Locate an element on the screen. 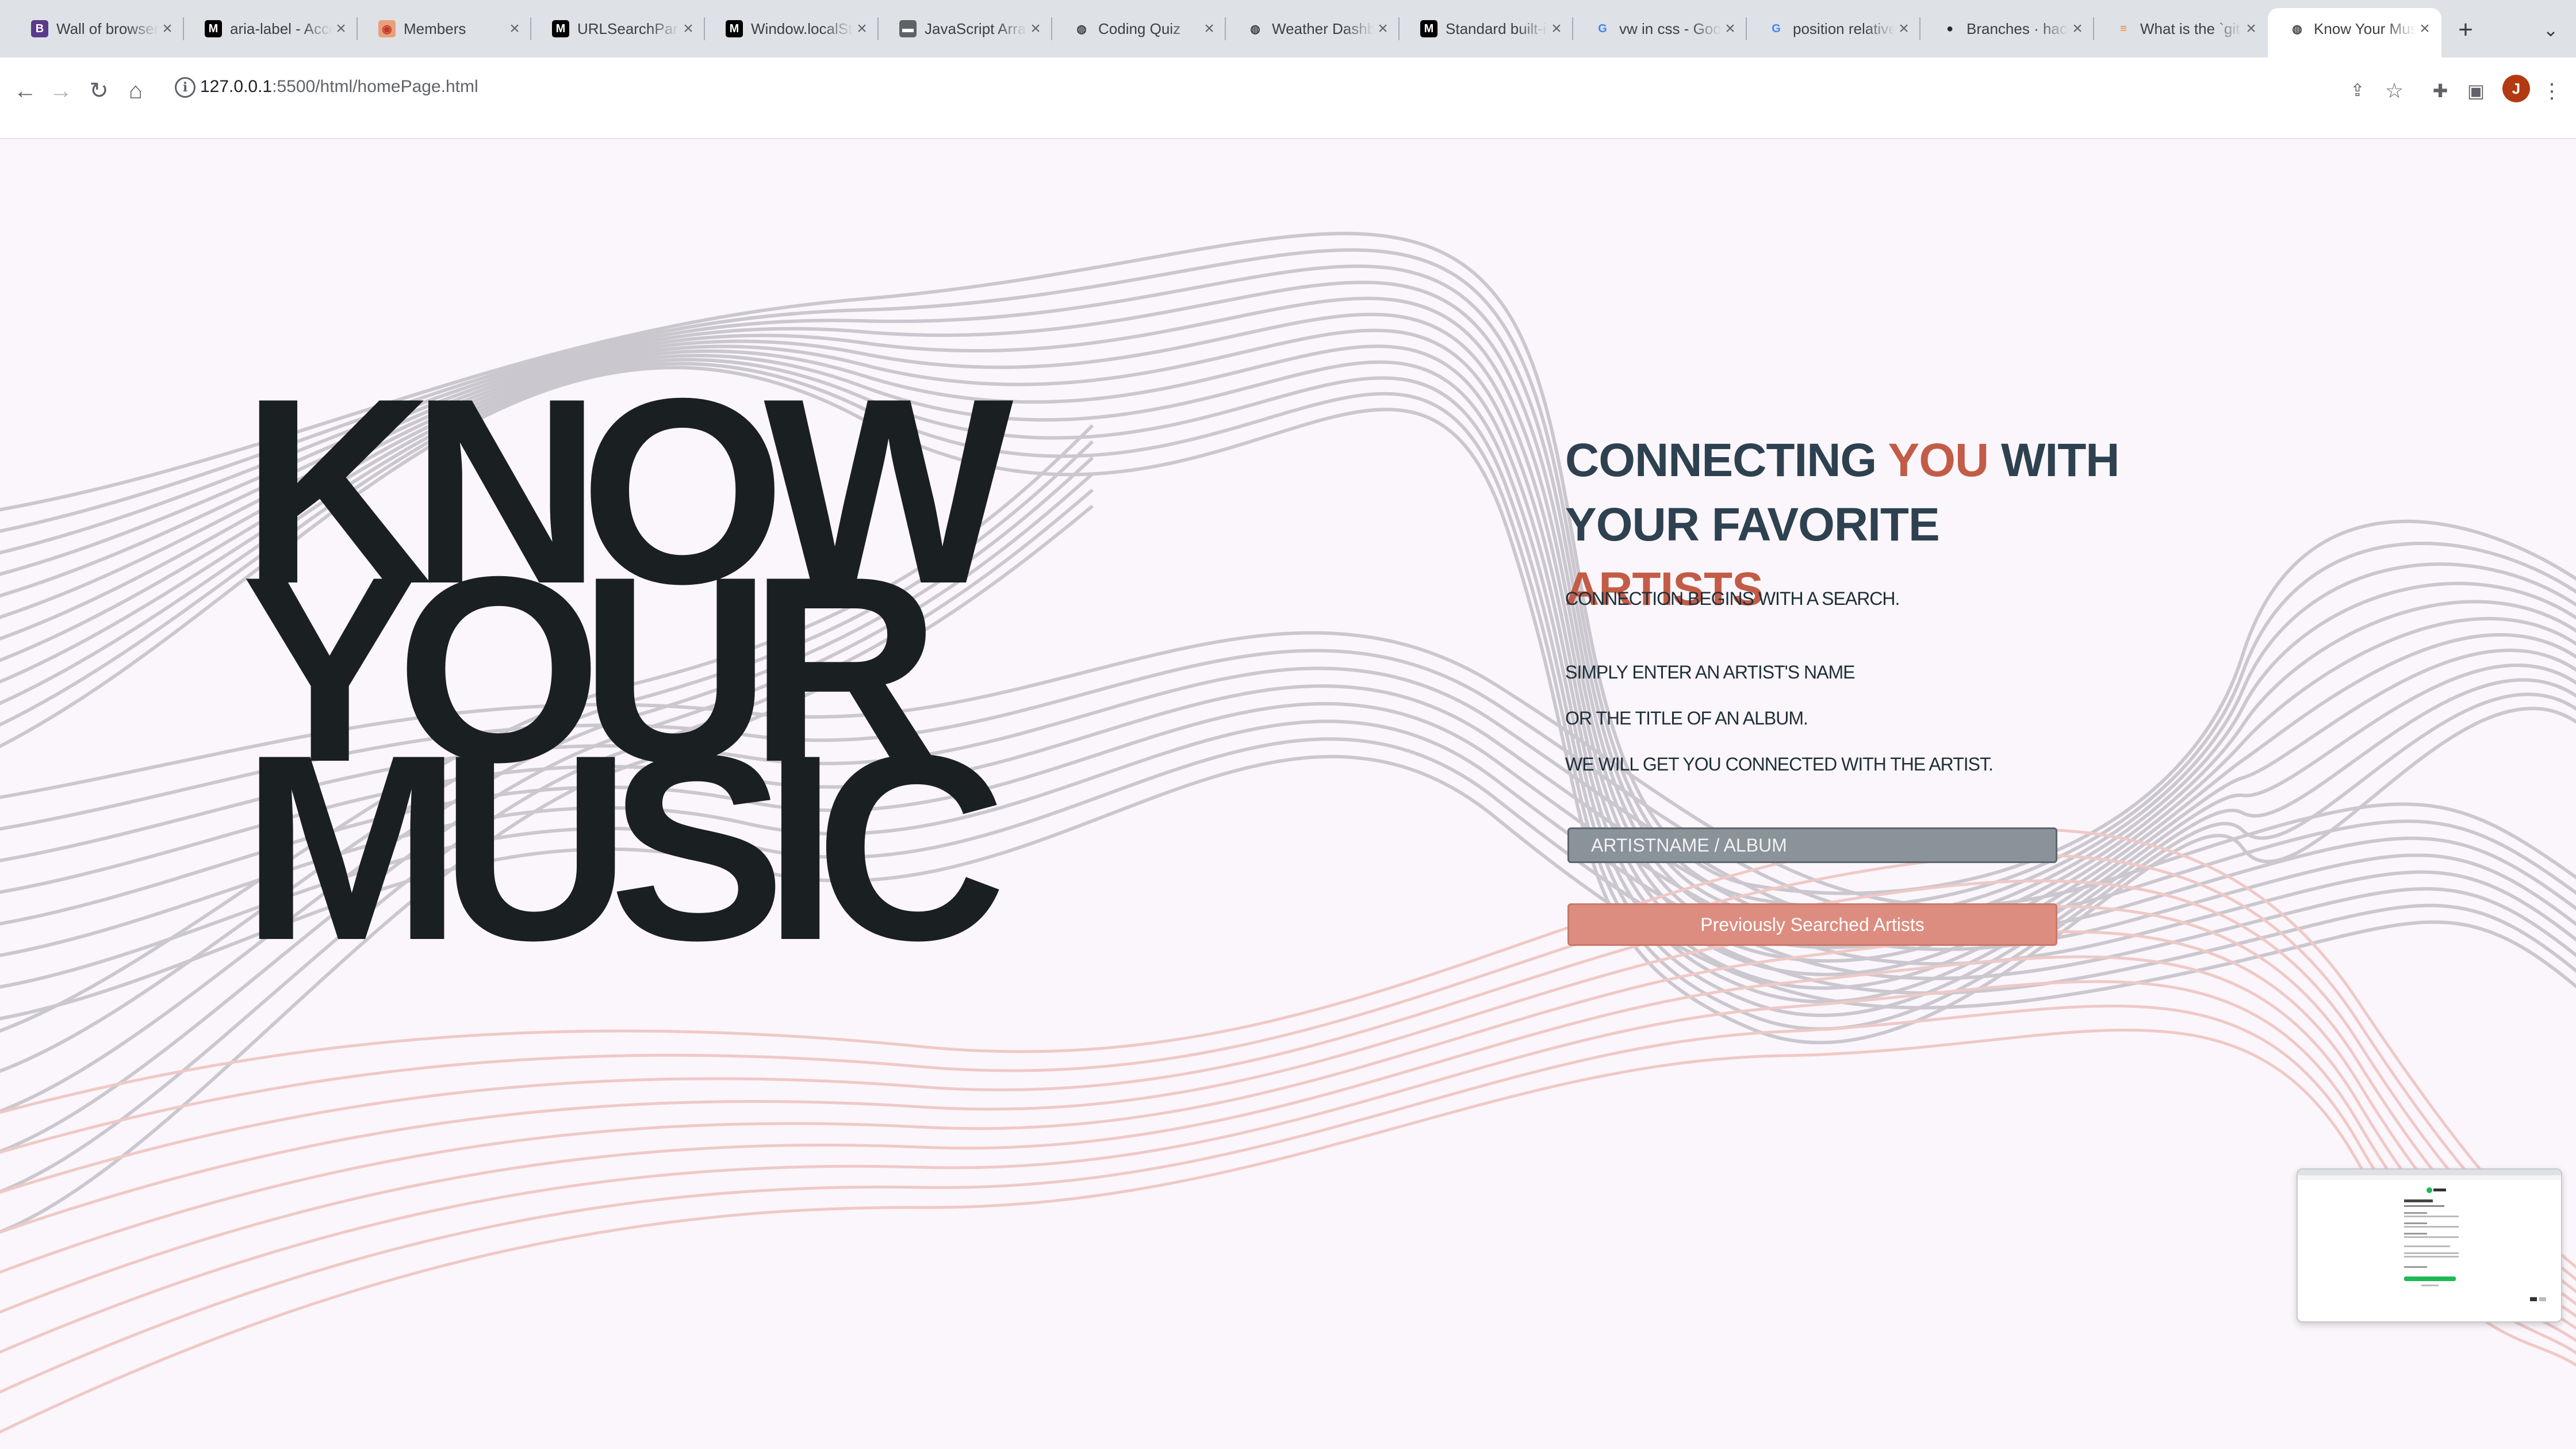 The width and height of the screenshot is (2576, 1449). browser-tab: B Wall of browser bugs× is located at coordinates (97, 28).